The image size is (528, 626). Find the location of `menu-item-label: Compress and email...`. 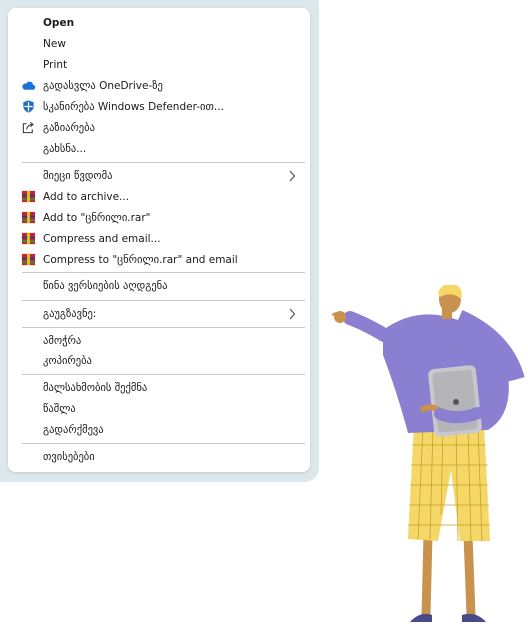

menu-item-label: Compress and email... is located at coordinates (102, 238).